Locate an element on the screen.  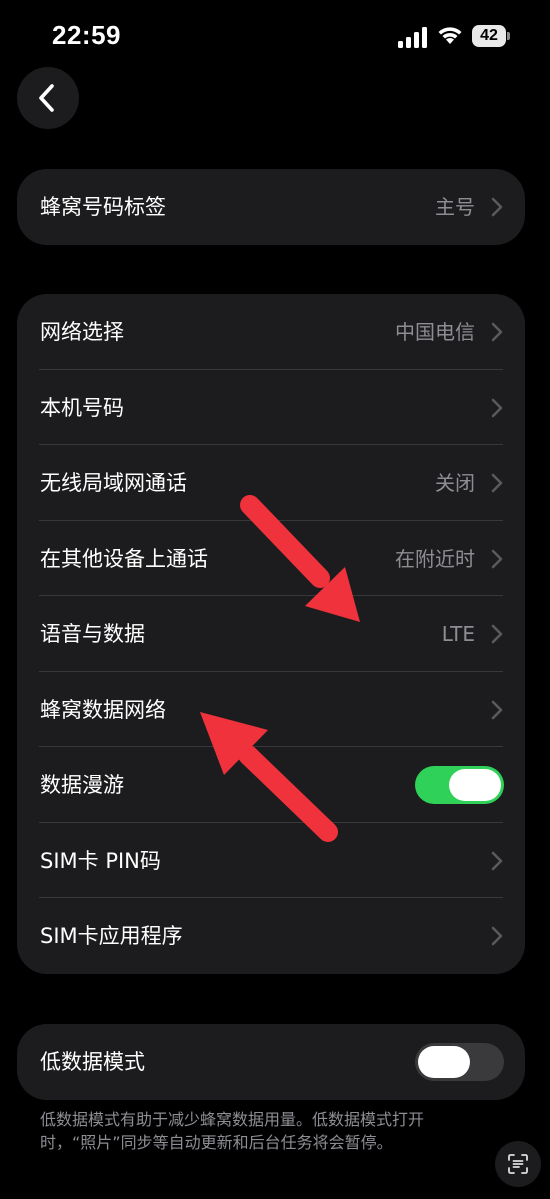
row-data-roaming: 数据漫游 is located at coordinates (271, 785).